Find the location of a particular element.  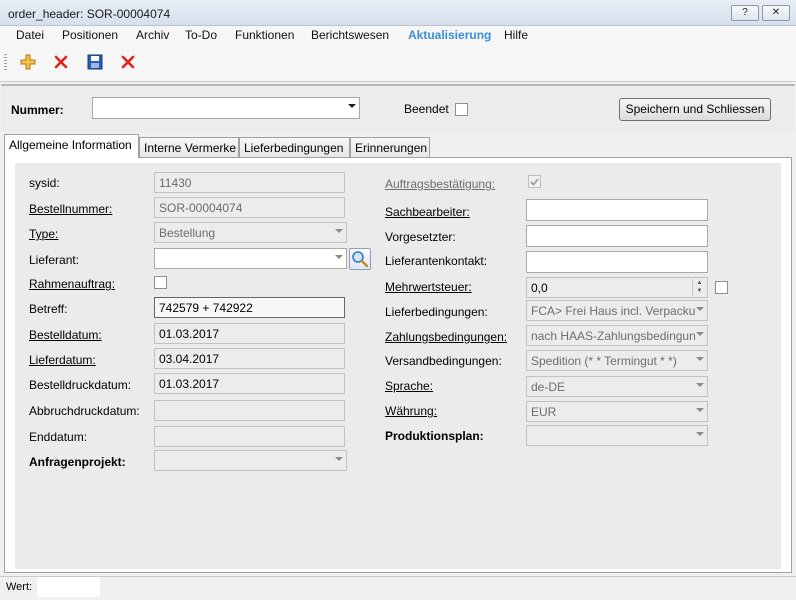

sprache-dropdown: de-DE is located at coordinates (617, 386).